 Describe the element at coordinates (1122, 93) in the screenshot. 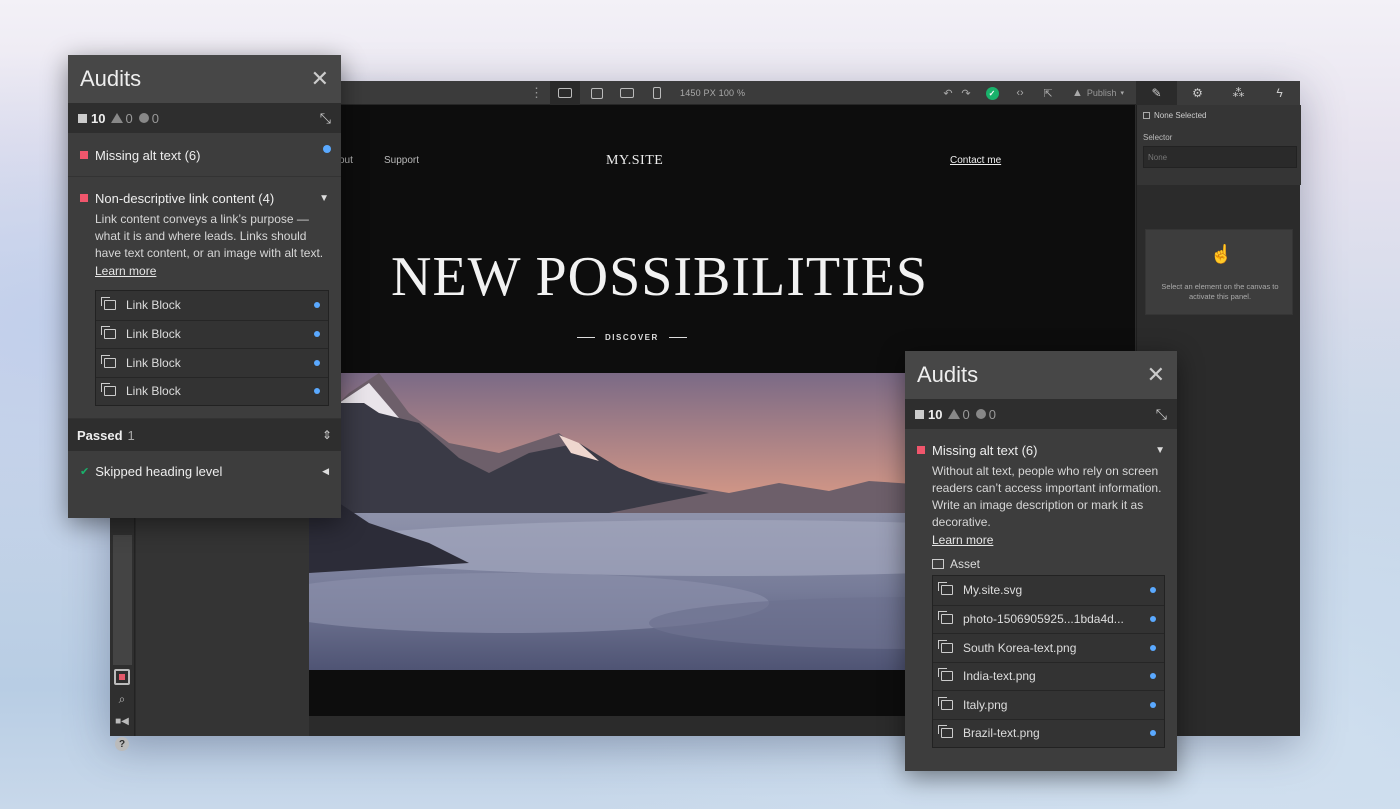

I see `chevron-down-icon: ▾` at that location.